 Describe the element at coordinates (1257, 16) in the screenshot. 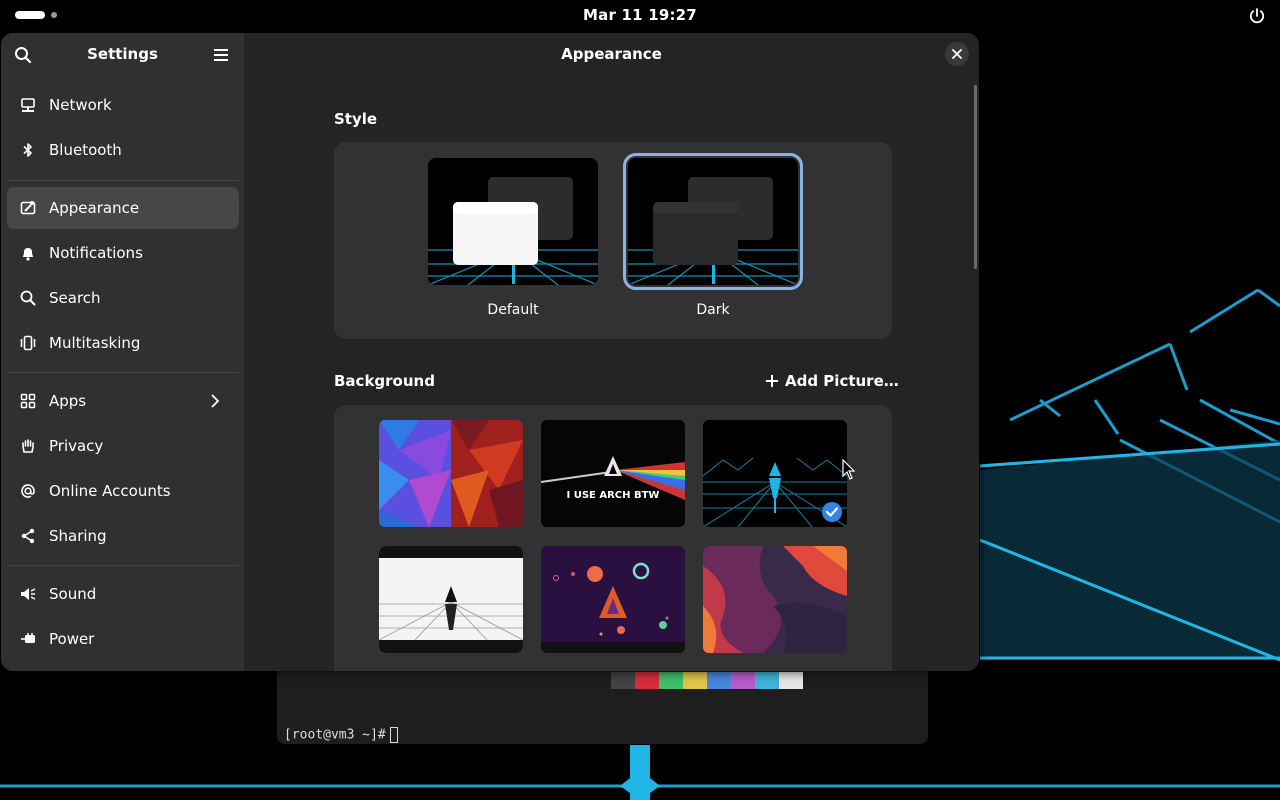

I see `power-icon` at that location.